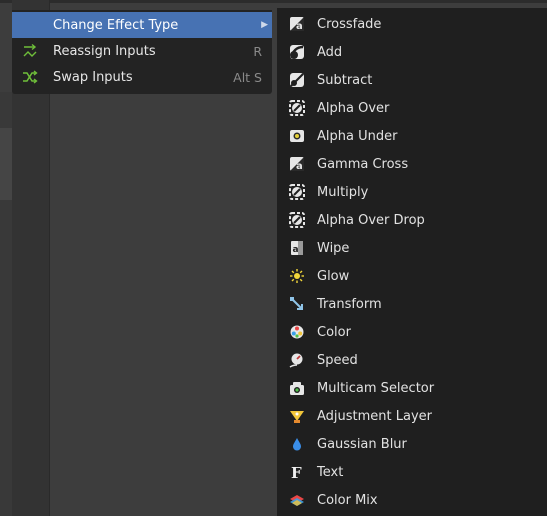 The height and width of the screenshot is (516, 547). What do you see at coordinates (349, 304) in the screenshot?
I see `submenu-item-label: Transform` at bounding box center [349, 304].